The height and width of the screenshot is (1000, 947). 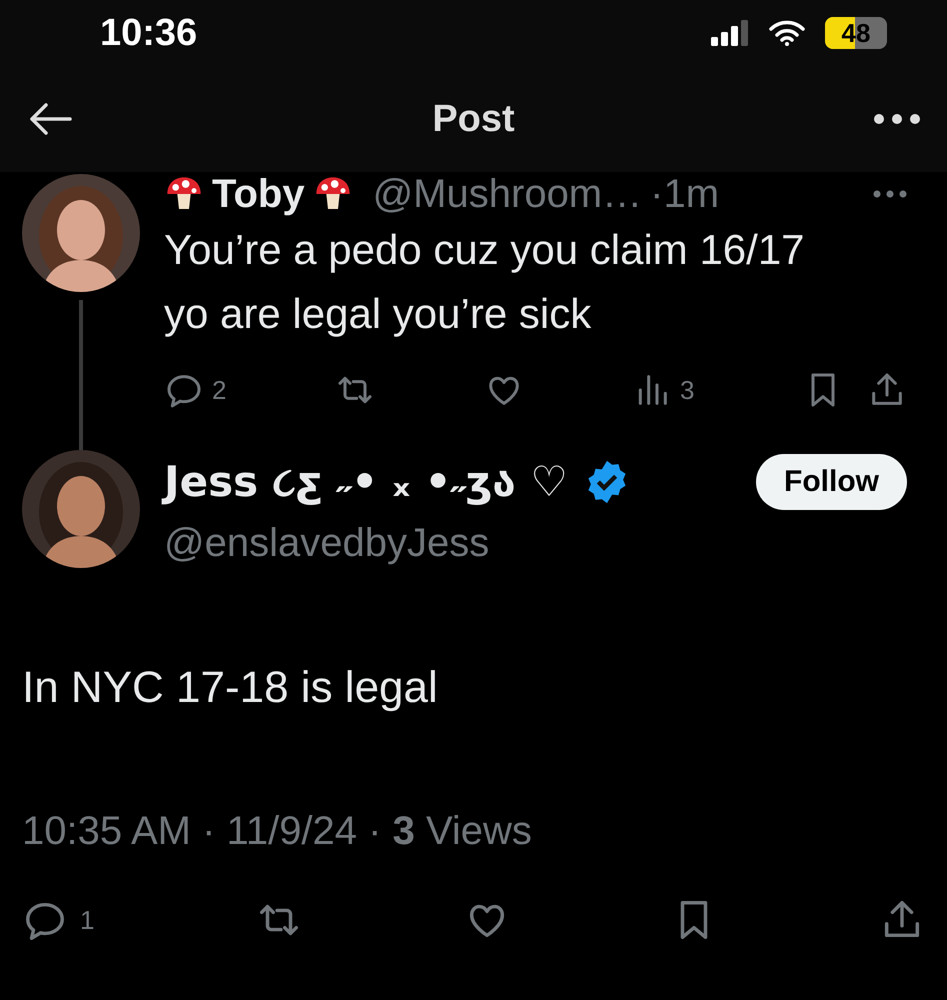 I want to click on post-metadata: 10:35 AM · 11/9/24 · 3 Views, so click(x=277, y=831).